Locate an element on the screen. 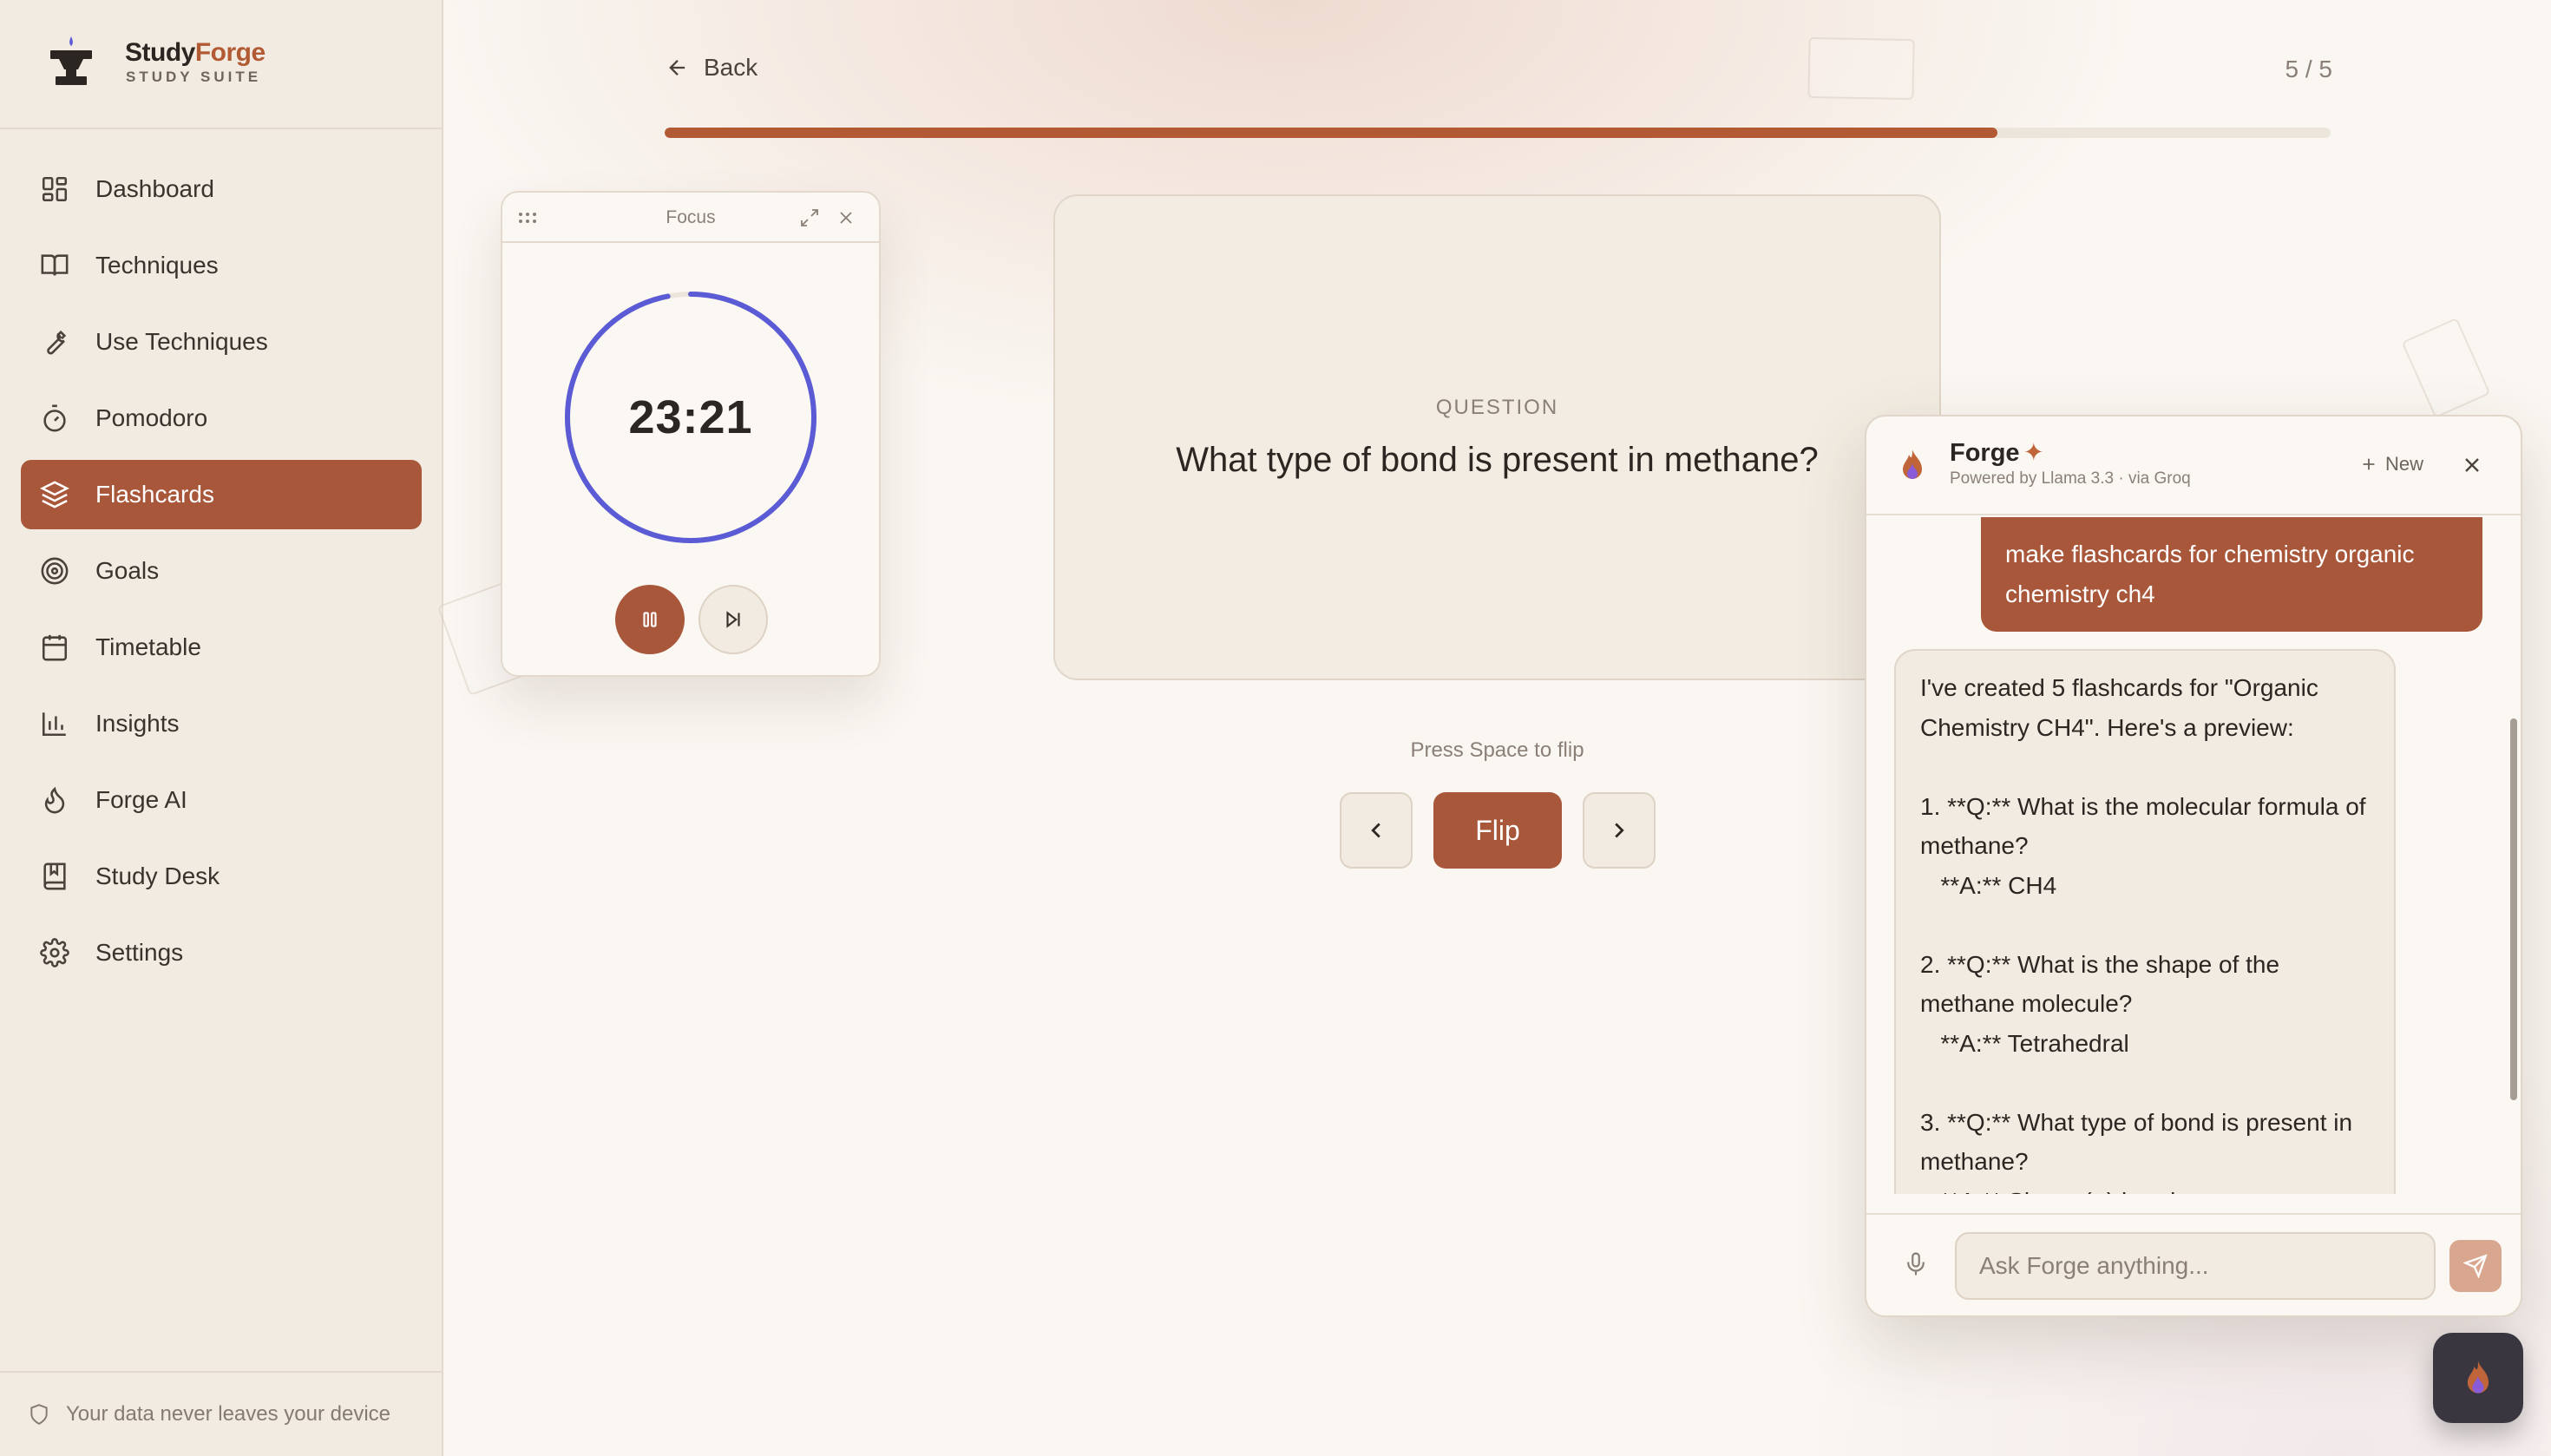 Image resolution: width=2551 pixels, height=1456 pixels. sidebar-item-label: Insights is located at coordinates (137, 723).